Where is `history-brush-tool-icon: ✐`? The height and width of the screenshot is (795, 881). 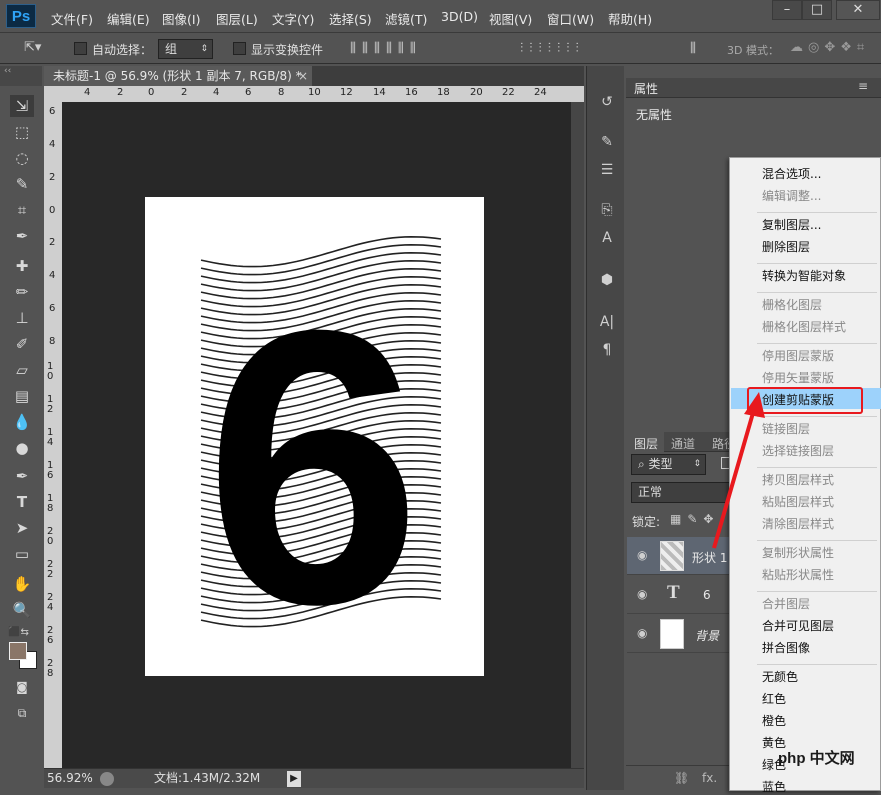
history-brush-tool-icon: ✐ is located at coordinates (22, 344).